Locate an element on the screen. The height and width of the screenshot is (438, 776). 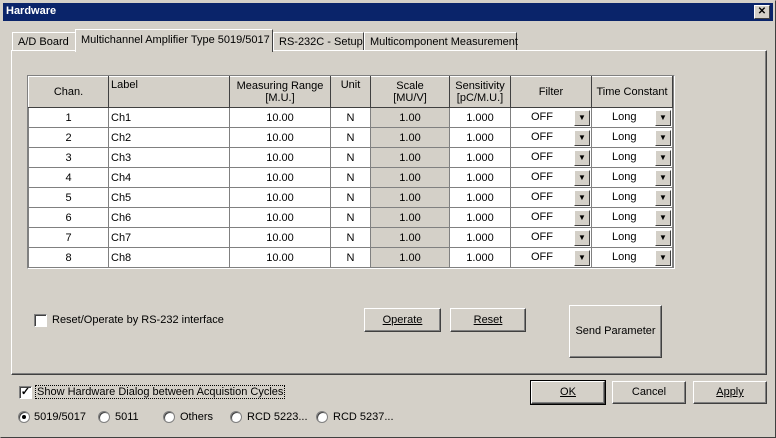
header-scale: Scale [MU/V] is located at coordinates (410, 92).